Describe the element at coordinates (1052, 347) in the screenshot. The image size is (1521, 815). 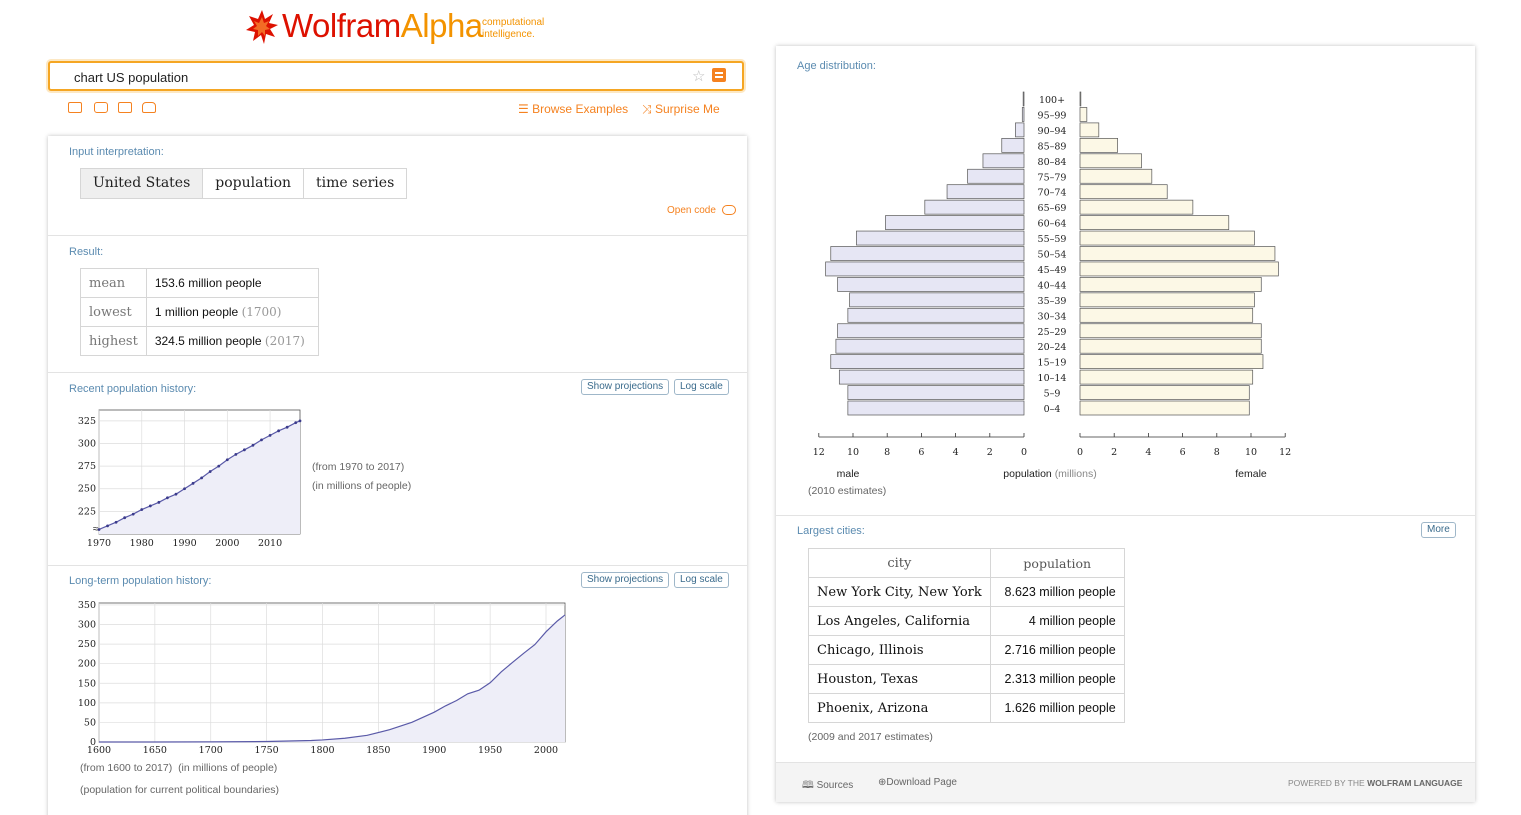
I see `age-group-label: 20–24` at that location.